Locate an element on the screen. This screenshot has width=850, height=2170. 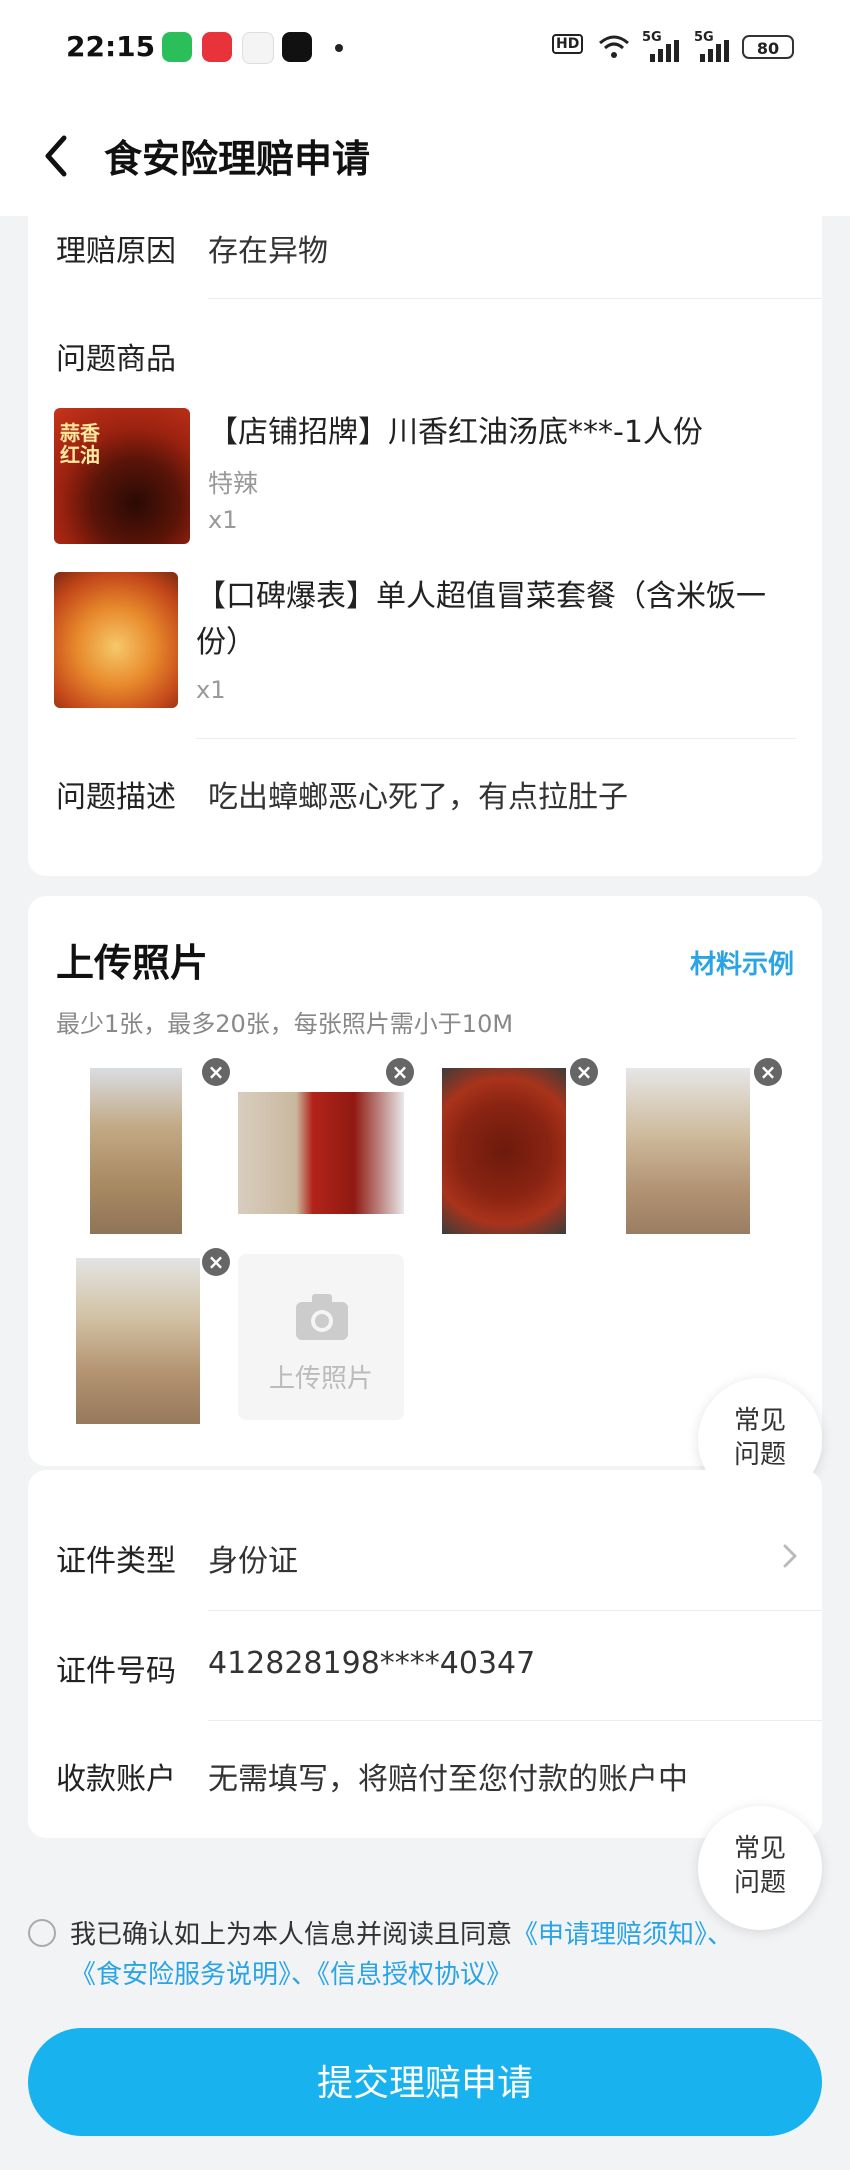
page-title: 食安险理赔申请 is located at coordinates (237, 159).